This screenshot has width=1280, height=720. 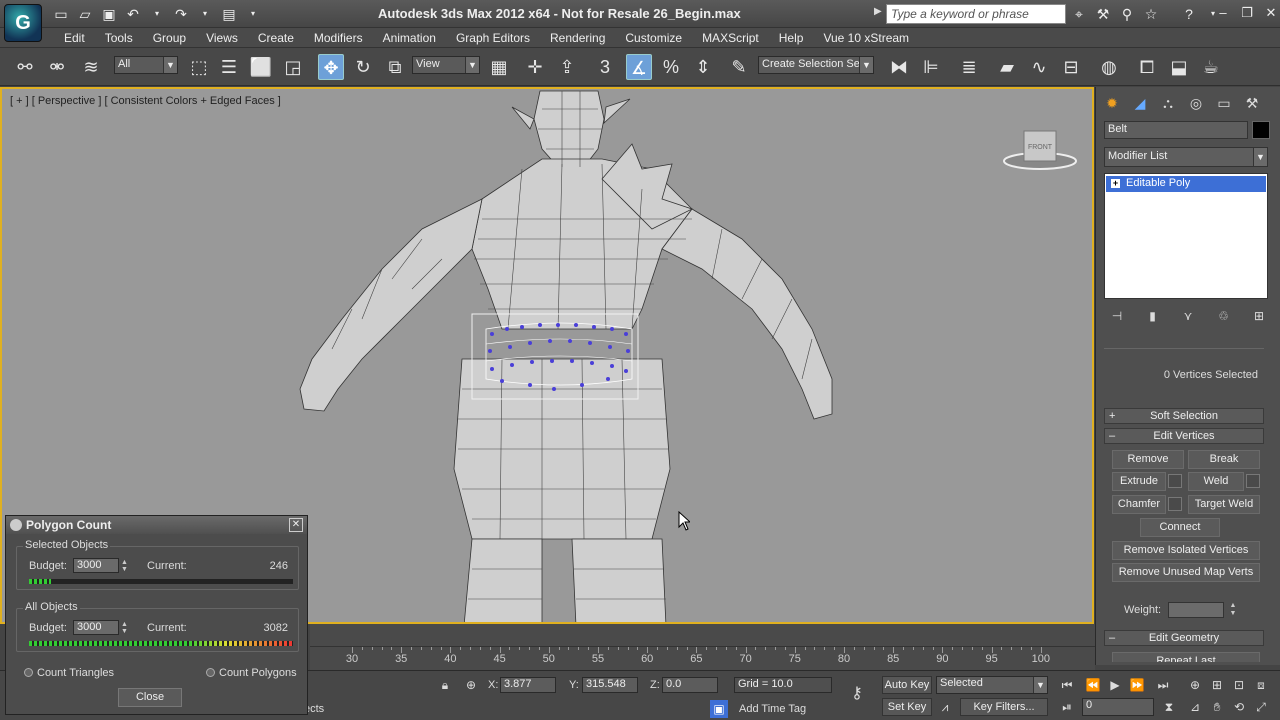 I want to click on extrude-button: Extrude, so click(x=1139, y=481).